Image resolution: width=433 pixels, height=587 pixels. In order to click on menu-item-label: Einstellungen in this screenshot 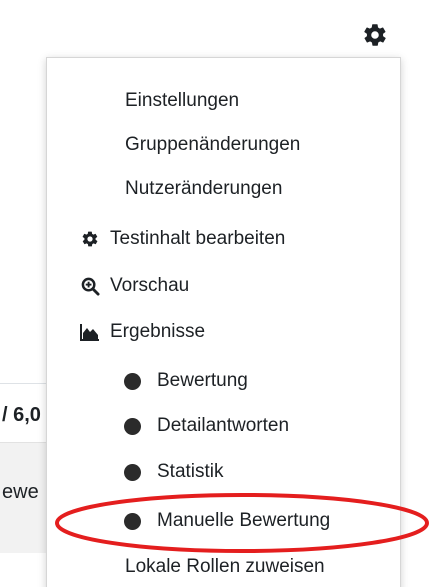, I will do `click(182, 100)`.